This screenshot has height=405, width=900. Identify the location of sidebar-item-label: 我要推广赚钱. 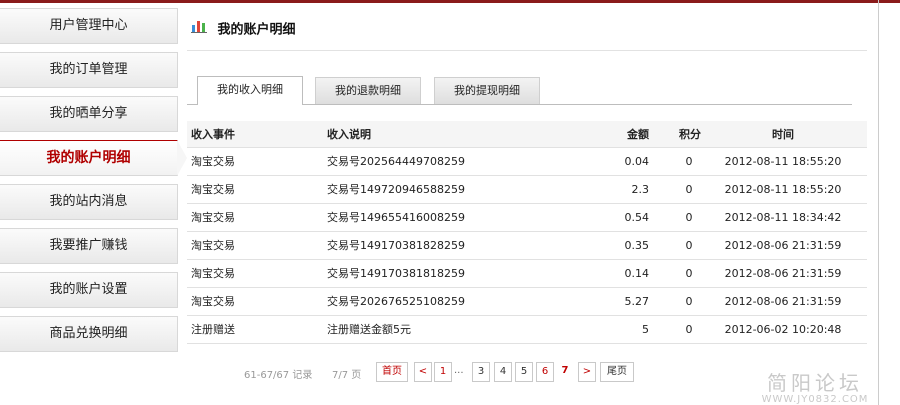
(88, 245).